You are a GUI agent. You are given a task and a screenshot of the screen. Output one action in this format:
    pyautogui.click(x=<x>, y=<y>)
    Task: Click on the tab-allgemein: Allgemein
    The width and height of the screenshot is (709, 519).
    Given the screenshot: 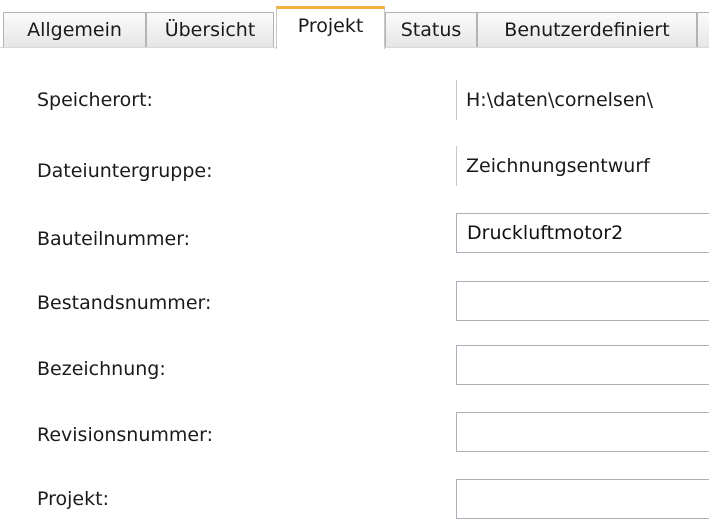 What is the action you would take?
    pyautogui.click(x=74, y=29)
    